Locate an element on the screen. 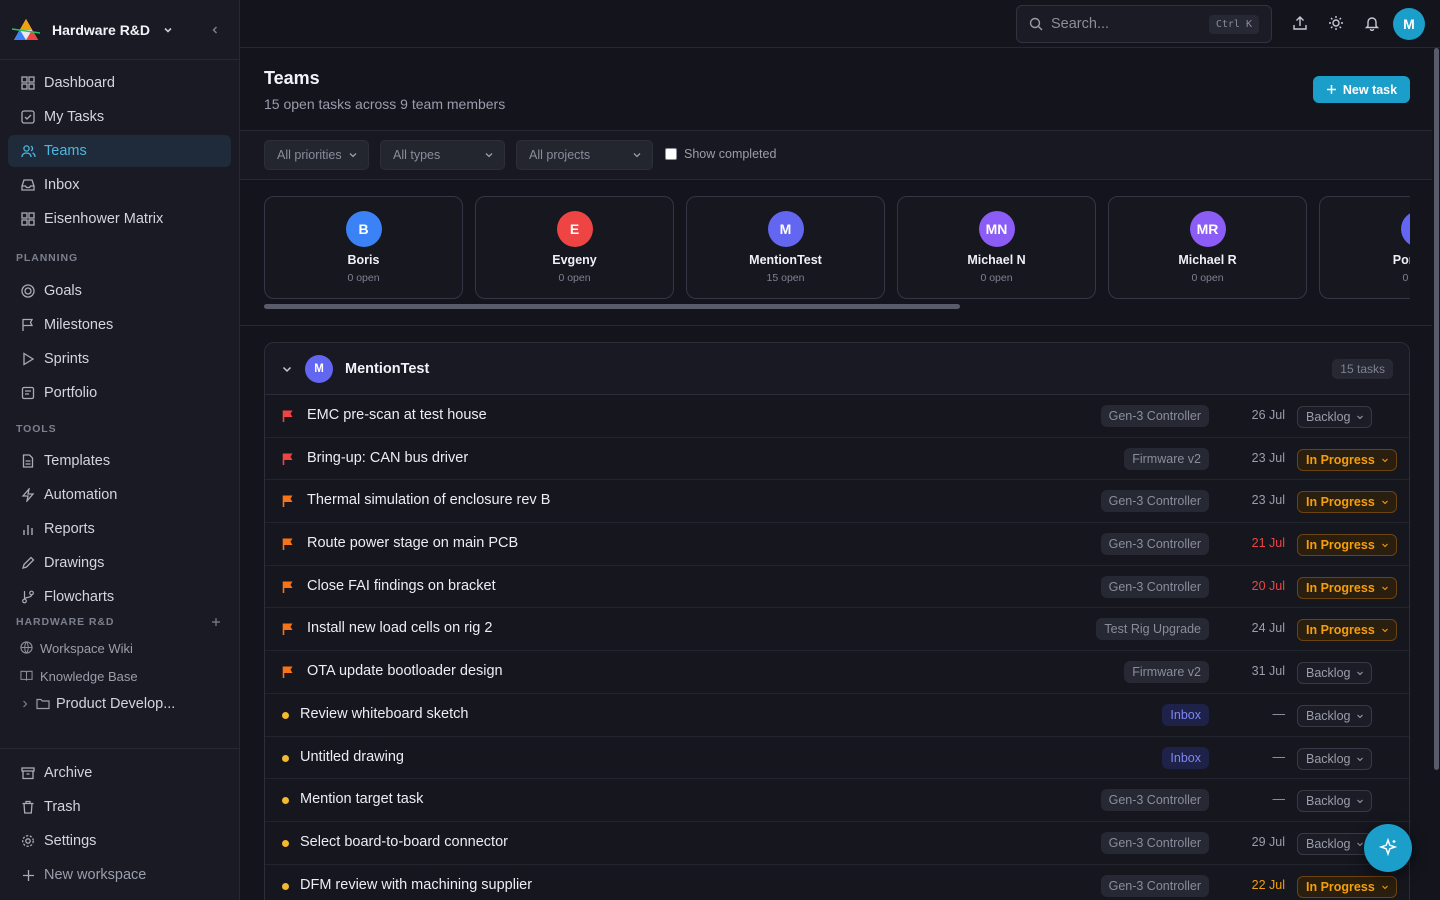  page-subtitle: 15 open tasks across 9 team members is located at coordinates (385, 104).